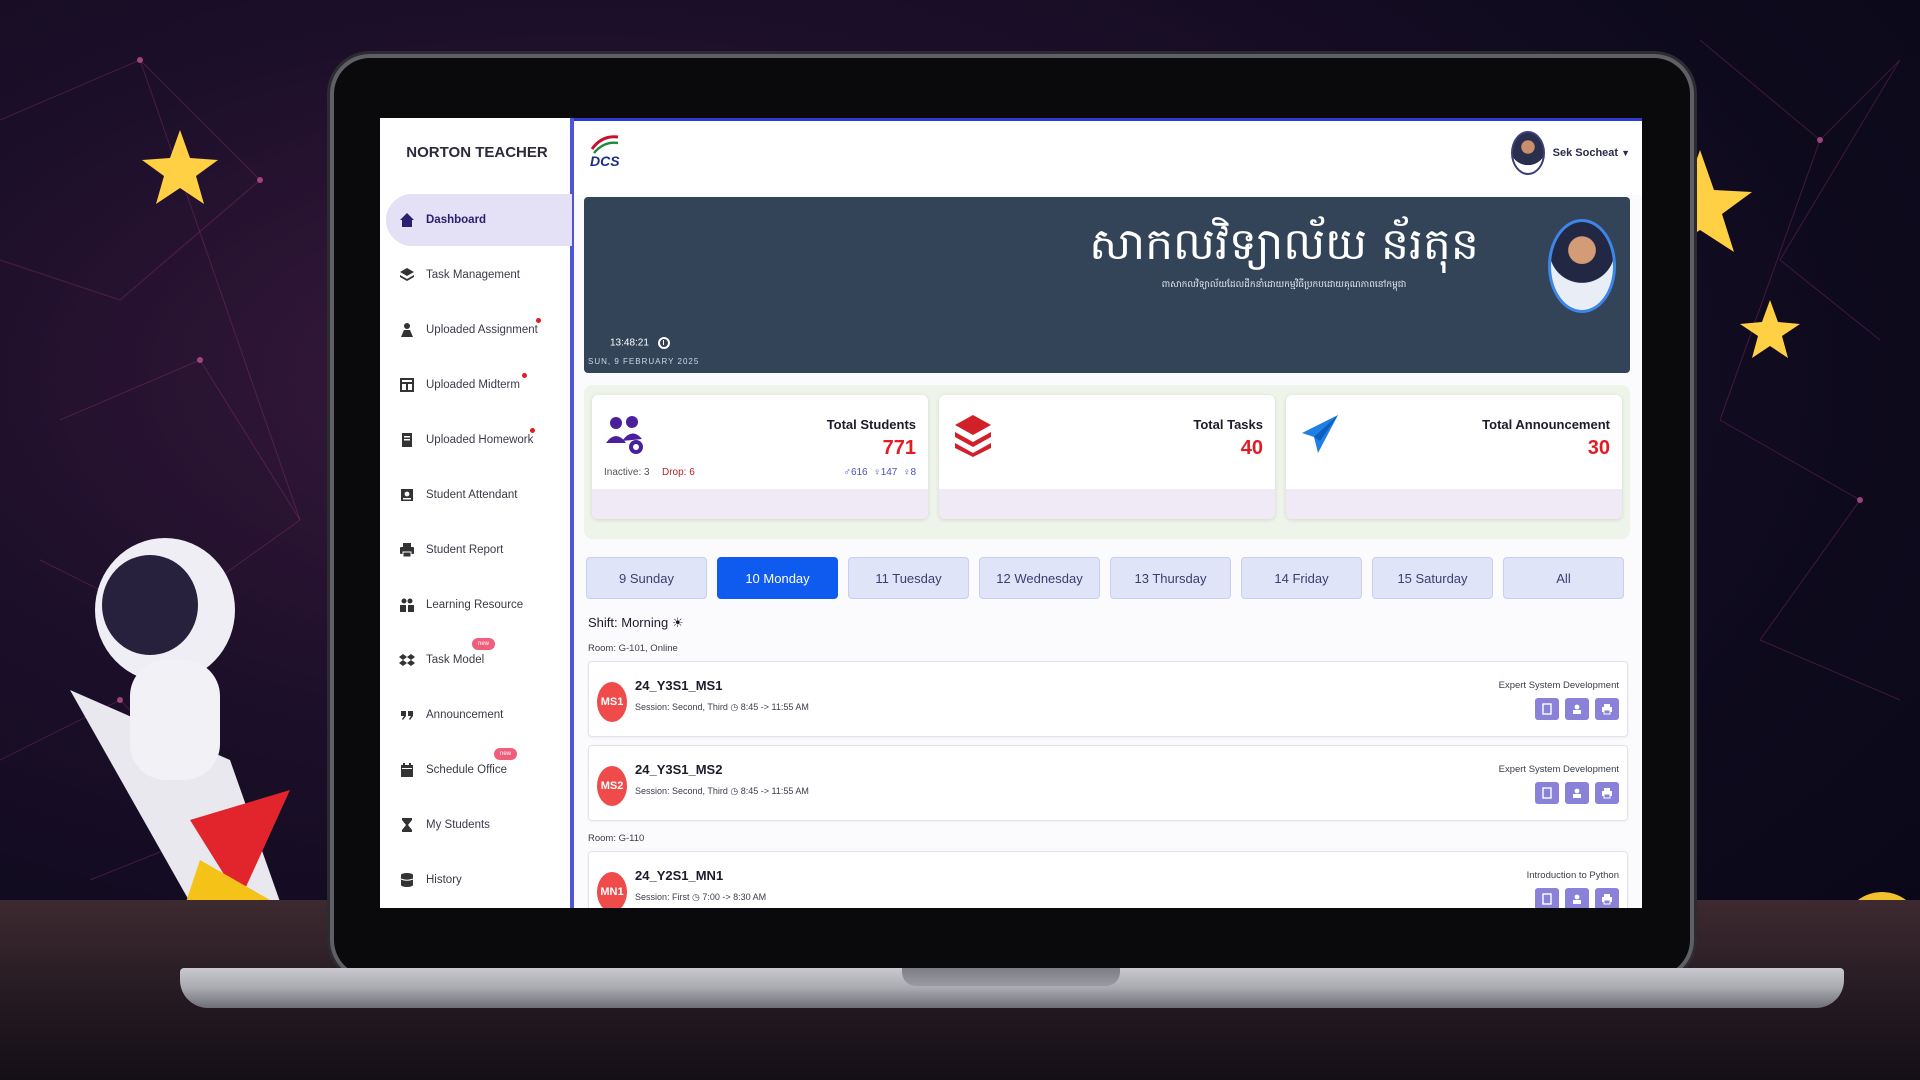 The image size is (1920, 1080). I want to click on other-count: ♀8, so click(909, 472).